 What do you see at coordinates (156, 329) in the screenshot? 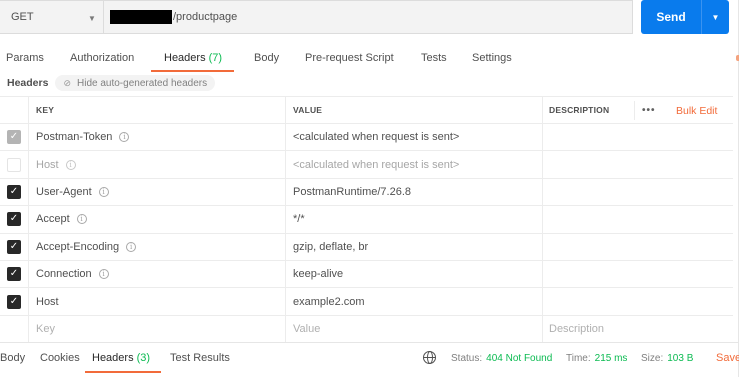
I see `new-key-input: Key` at bounding box center [156, 329].